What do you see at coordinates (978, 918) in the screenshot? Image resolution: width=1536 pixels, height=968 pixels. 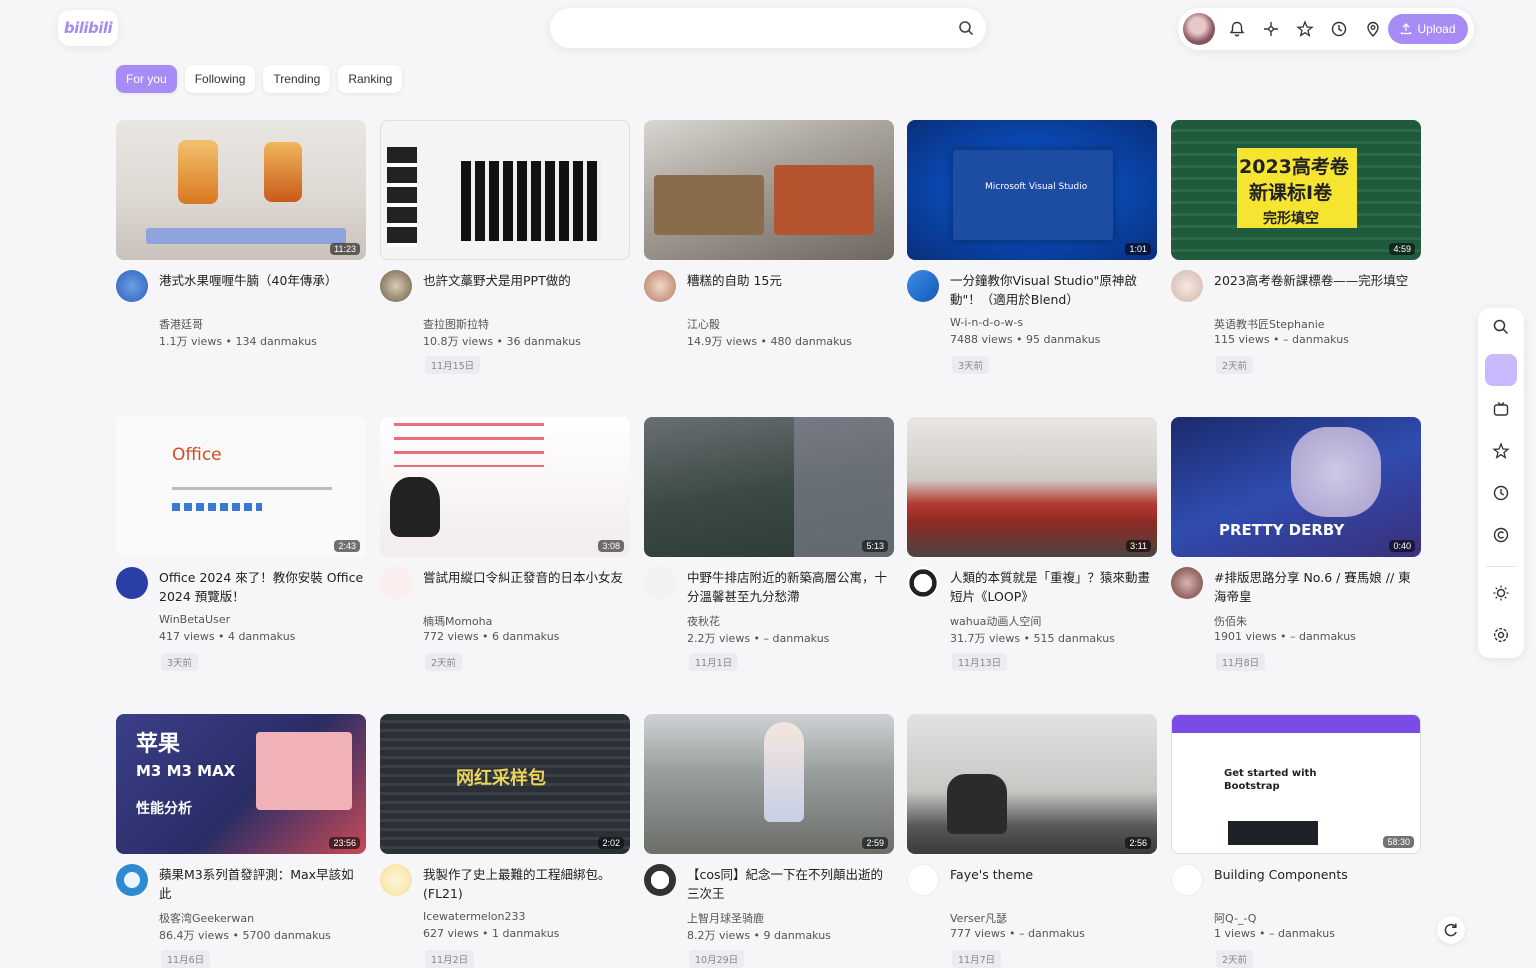 I see `video-author: Verser凡瑟` at bounding box center [978, 918].